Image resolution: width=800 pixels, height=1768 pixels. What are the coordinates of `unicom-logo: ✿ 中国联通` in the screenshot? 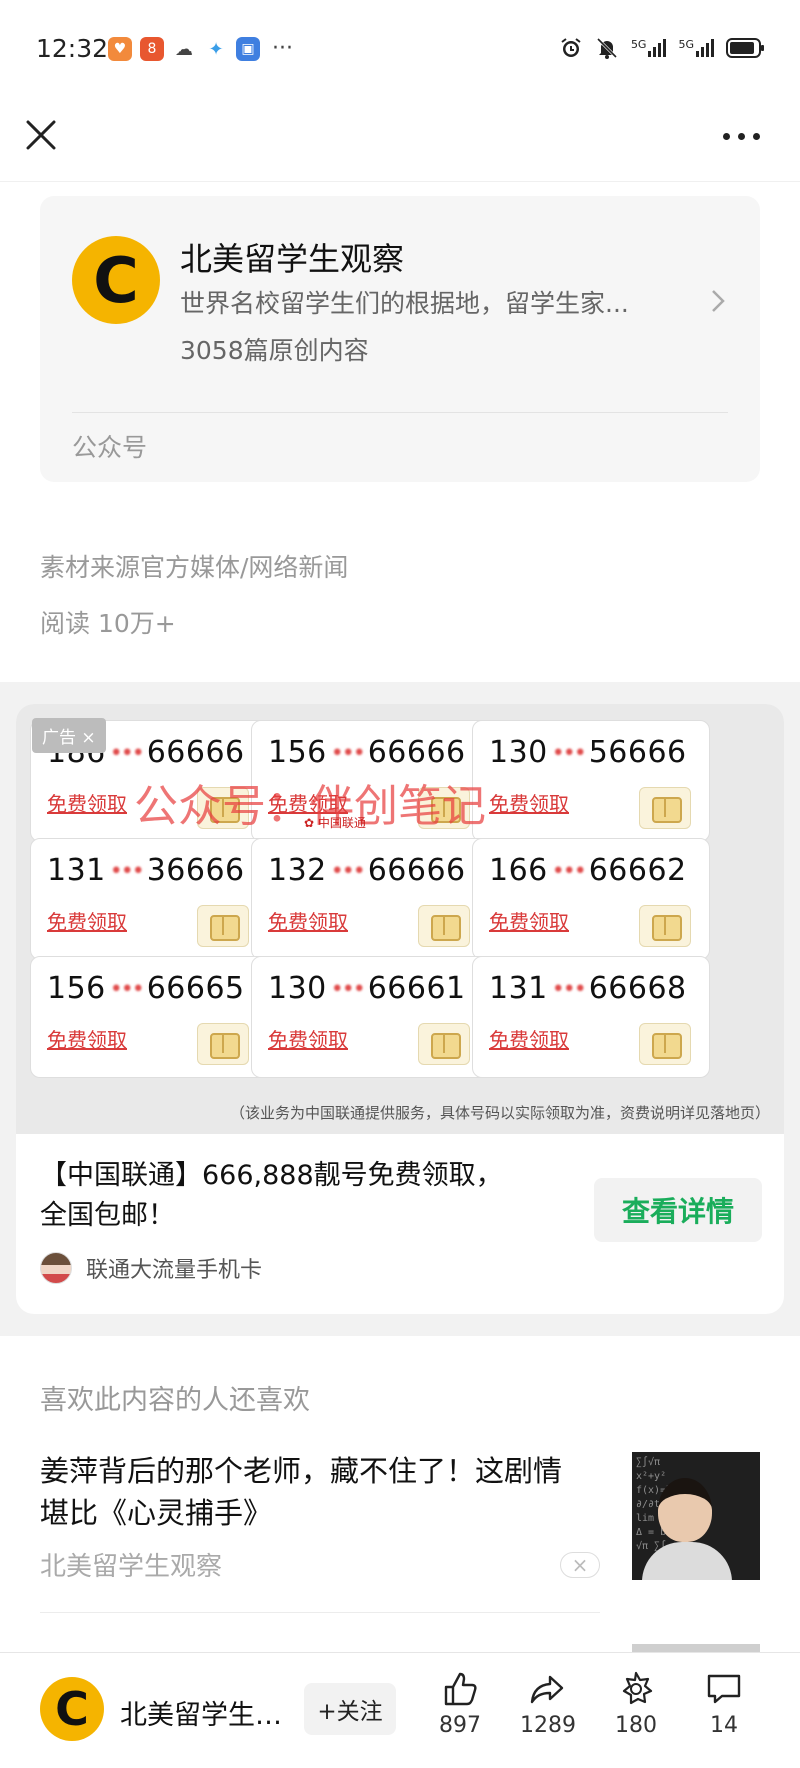 It's located at (335, 823).